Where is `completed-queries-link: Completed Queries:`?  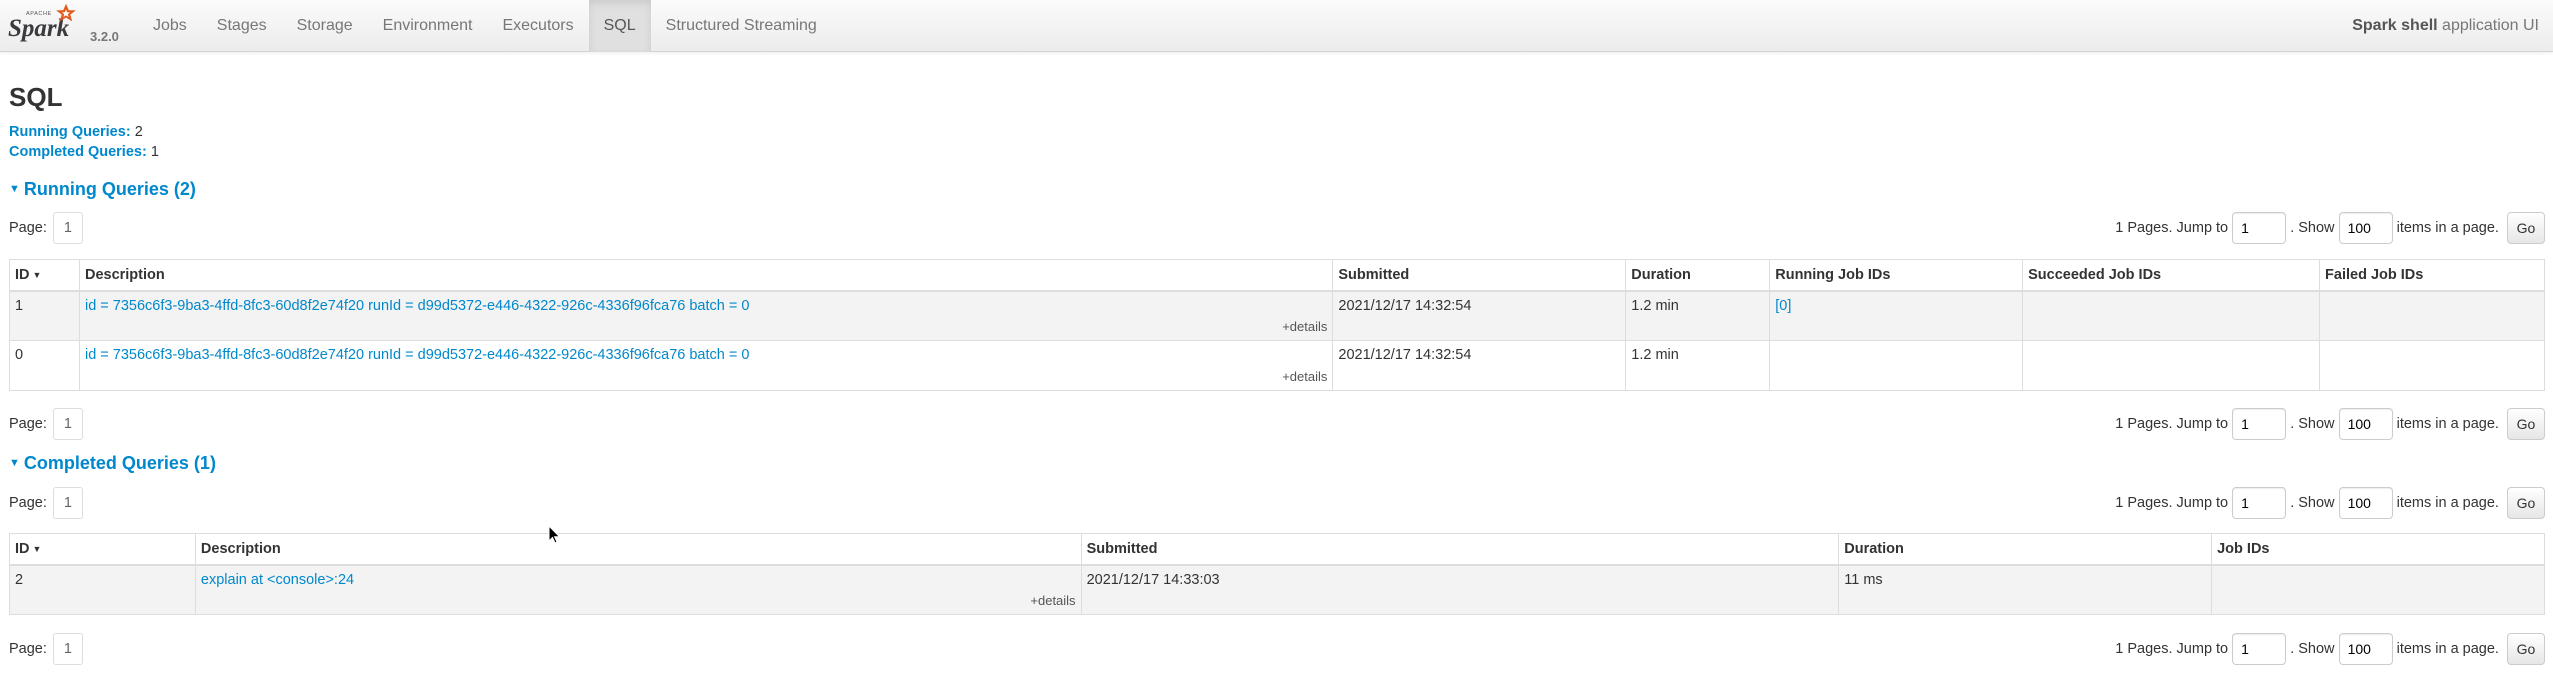
completed-queries-link: Completed Queries: is located at coordinates (78, 152).